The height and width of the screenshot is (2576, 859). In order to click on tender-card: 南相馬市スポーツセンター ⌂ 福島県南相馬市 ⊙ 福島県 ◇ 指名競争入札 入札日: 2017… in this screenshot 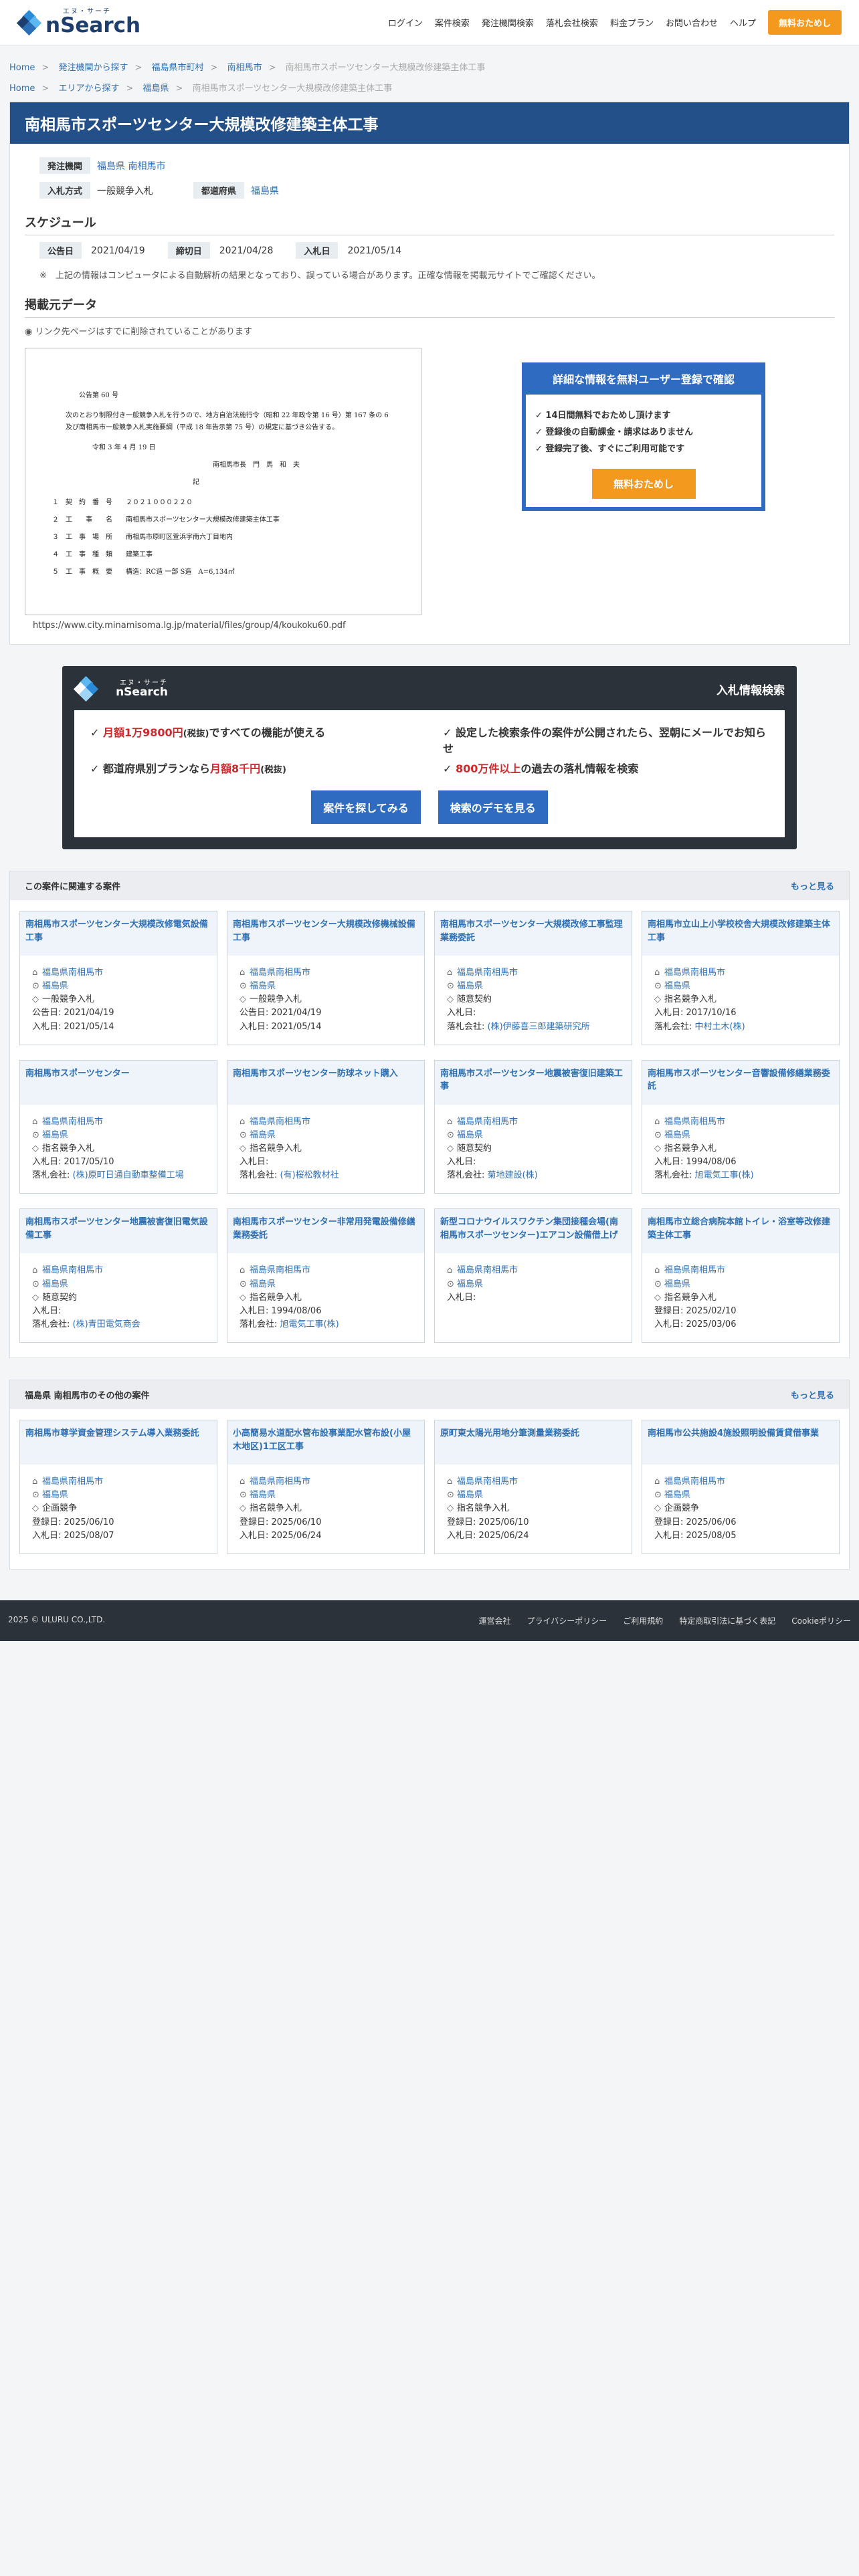, I will do `click(118, 1127)`.